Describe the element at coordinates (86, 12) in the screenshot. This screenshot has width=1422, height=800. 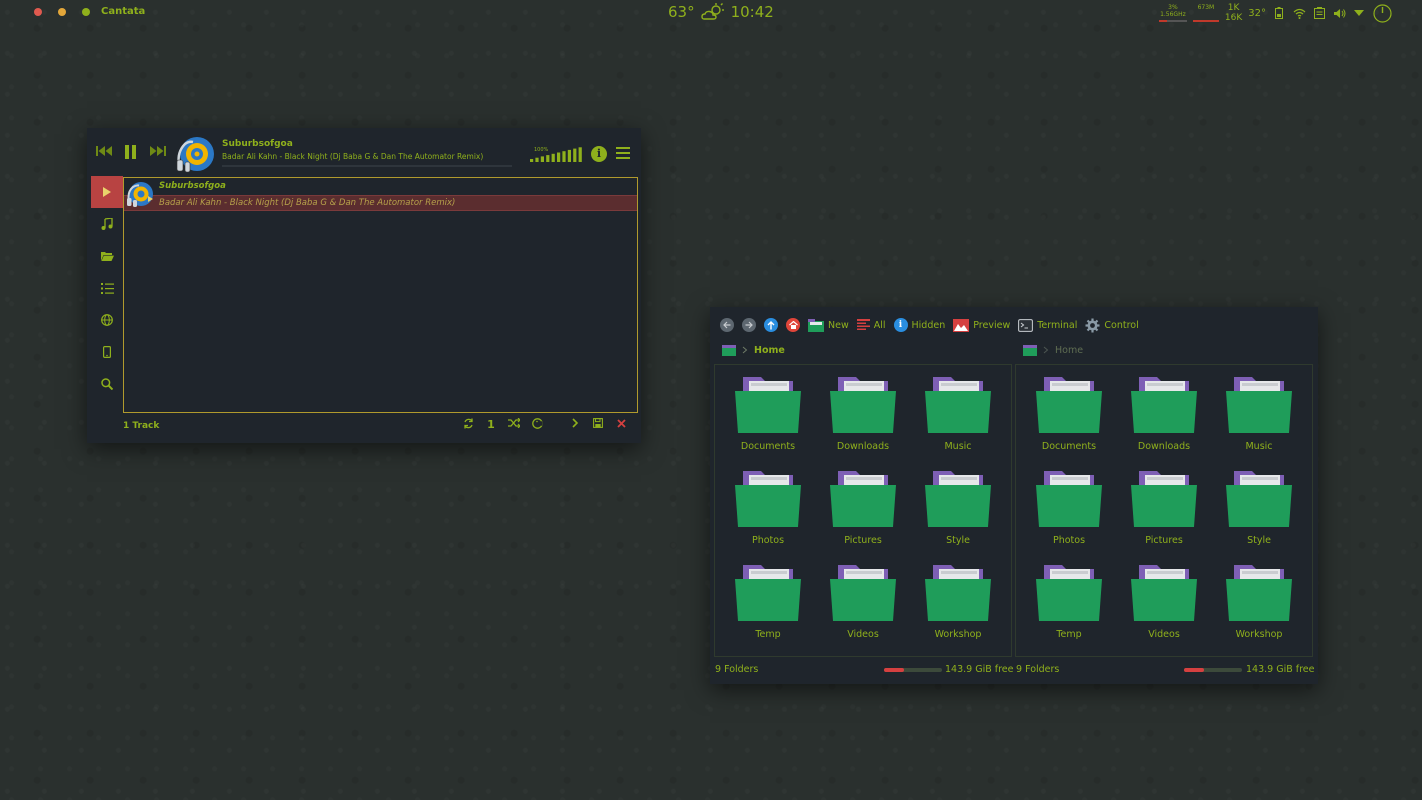
I see `maximize-window-button` at that location.